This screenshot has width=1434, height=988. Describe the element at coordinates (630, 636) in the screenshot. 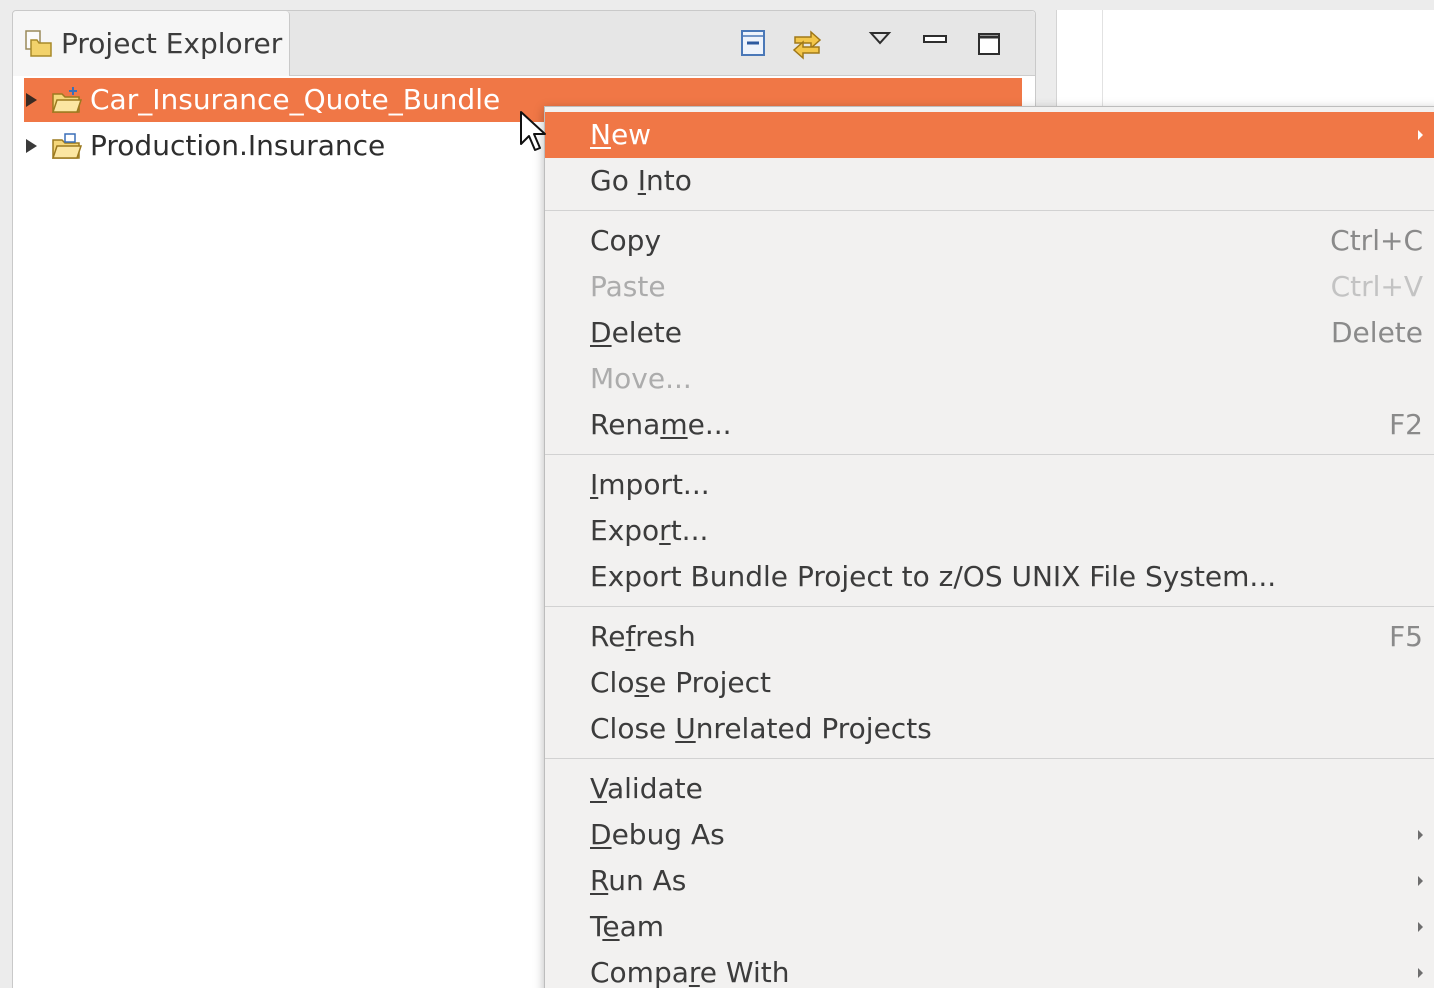

I see `mnemonic-char: f` at that location.